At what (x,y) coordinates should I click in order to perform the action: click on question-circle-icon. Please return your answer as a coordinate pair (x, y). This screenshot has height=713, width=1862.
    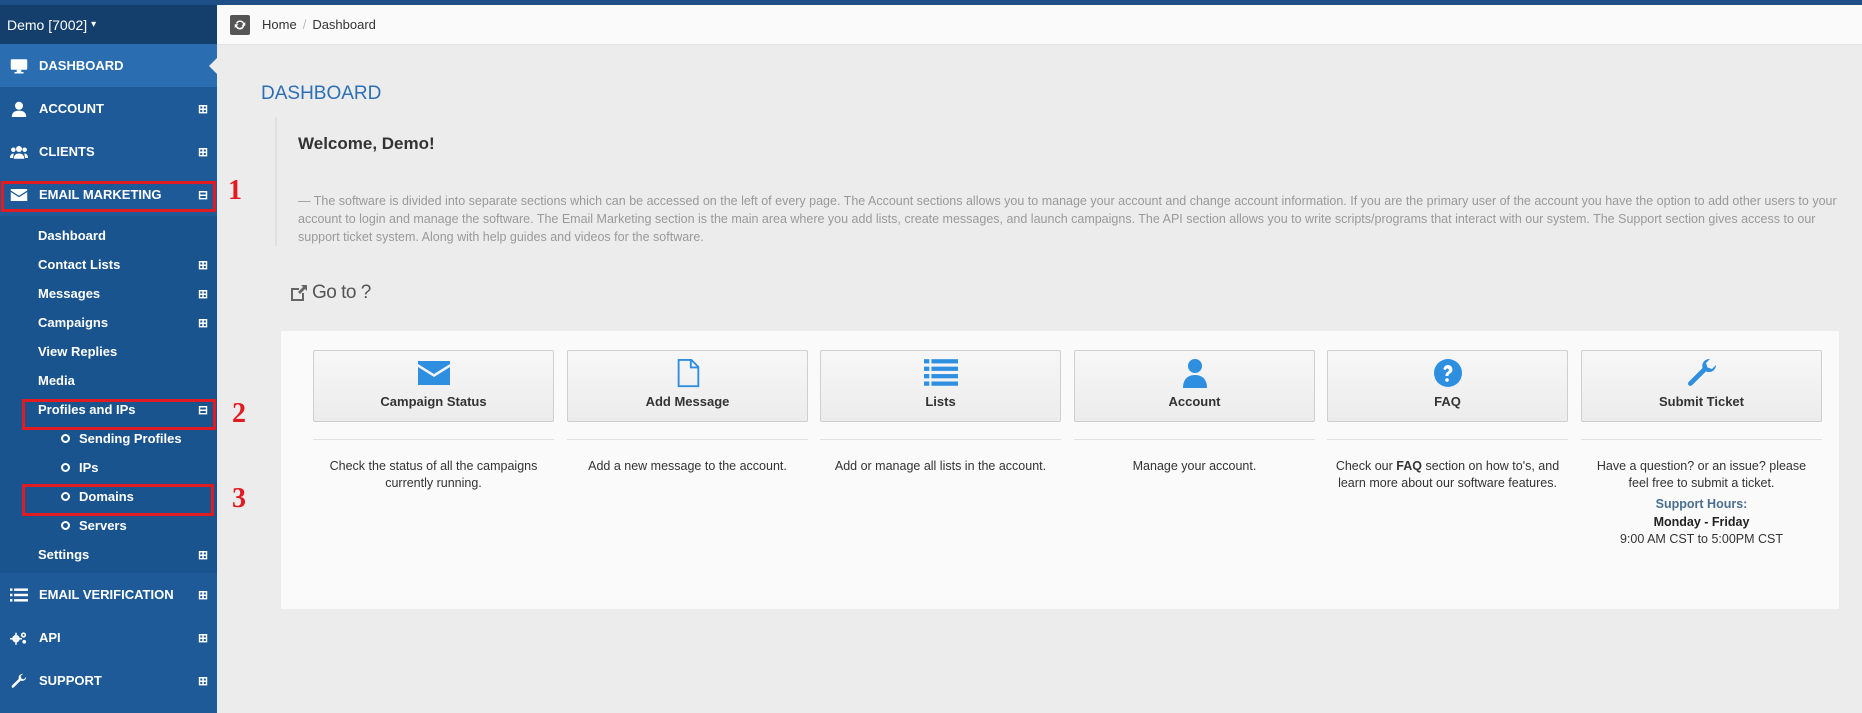
    Looking at the image, I should click on (1447, 373).